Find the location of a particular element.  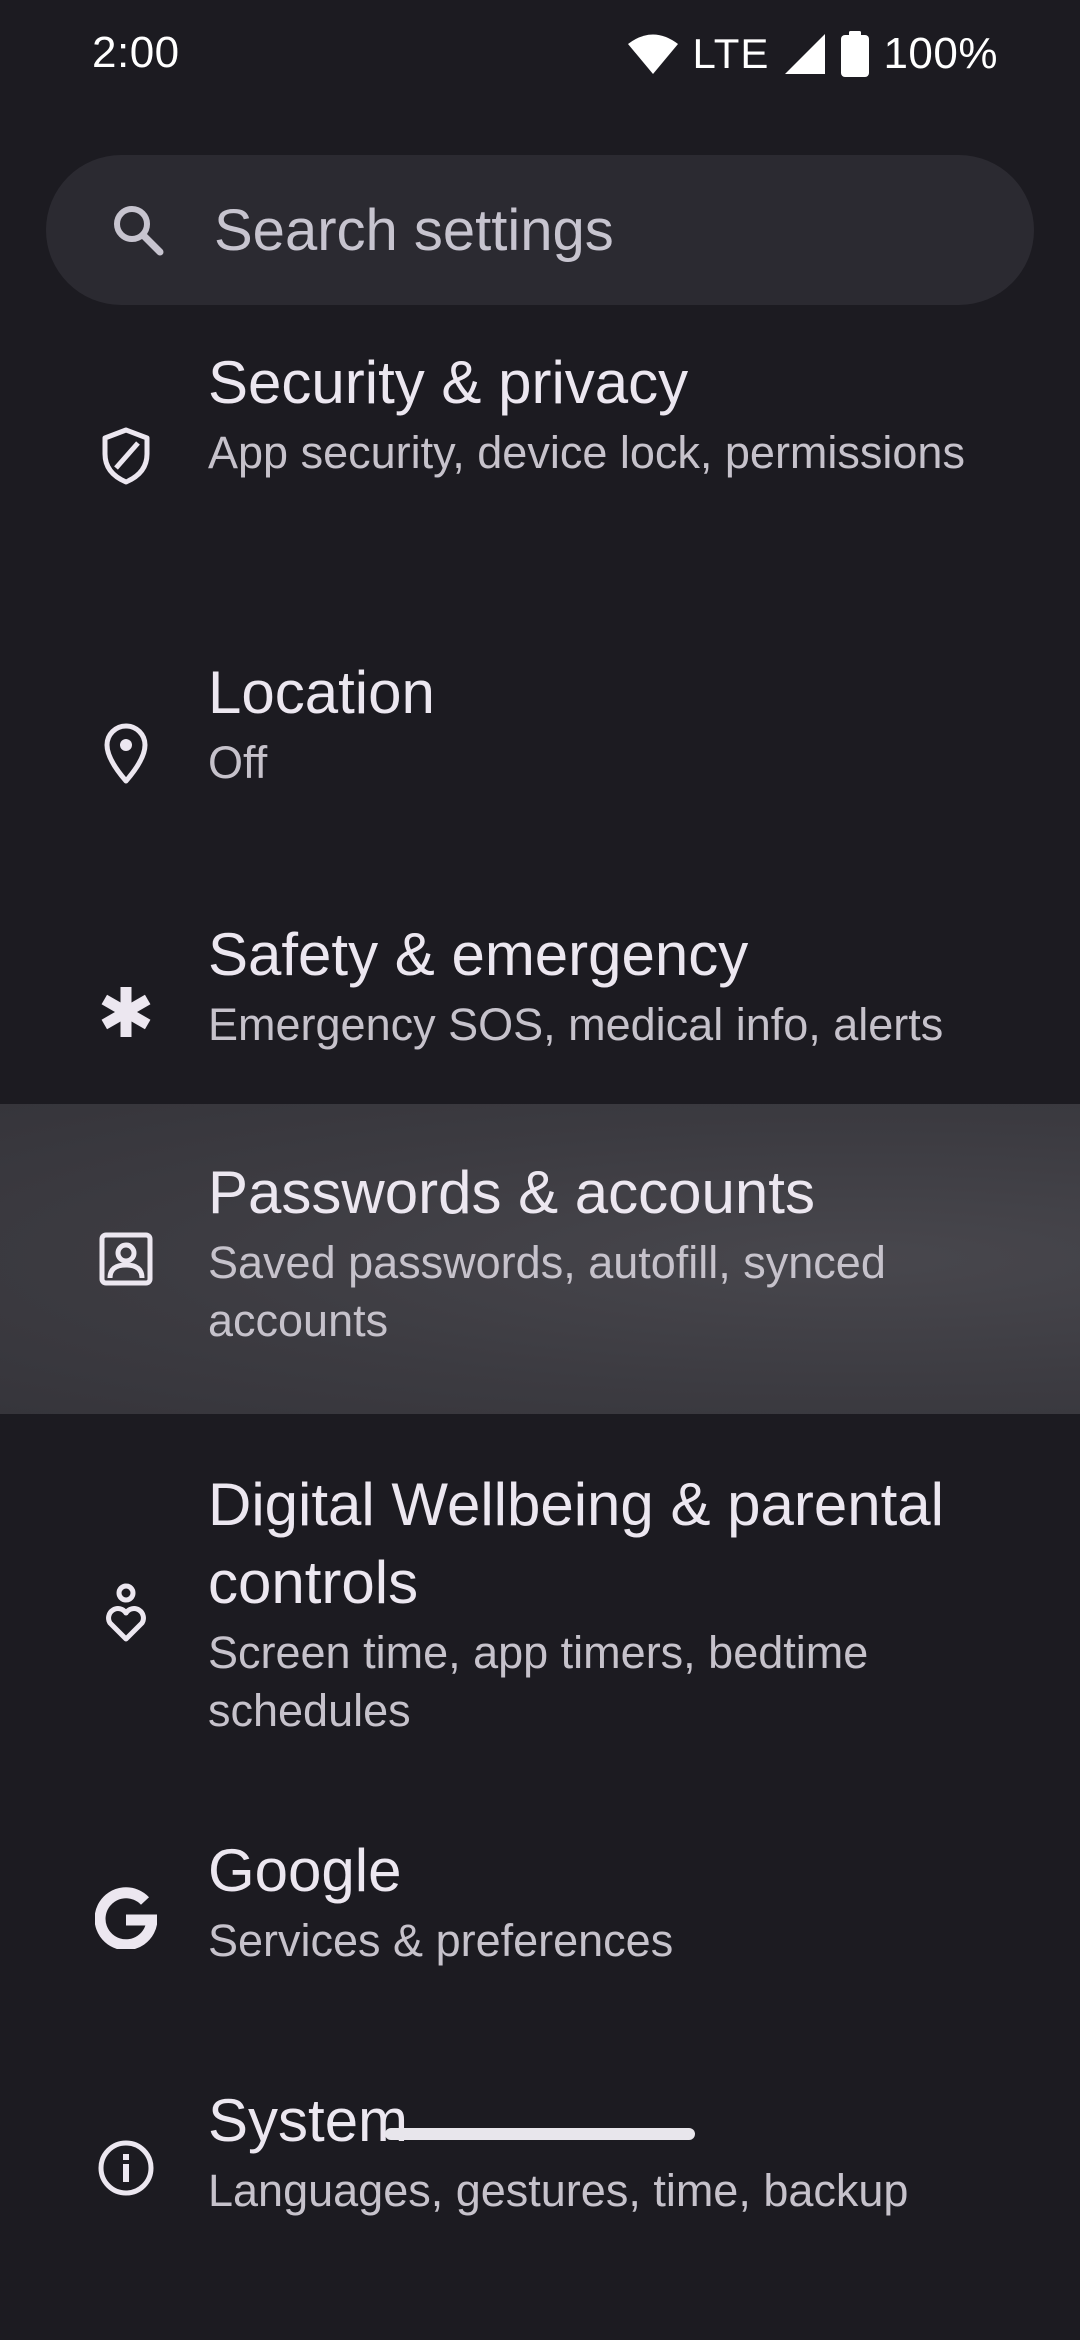

setting-subtitle: Off is located at coordinates (238, 762).